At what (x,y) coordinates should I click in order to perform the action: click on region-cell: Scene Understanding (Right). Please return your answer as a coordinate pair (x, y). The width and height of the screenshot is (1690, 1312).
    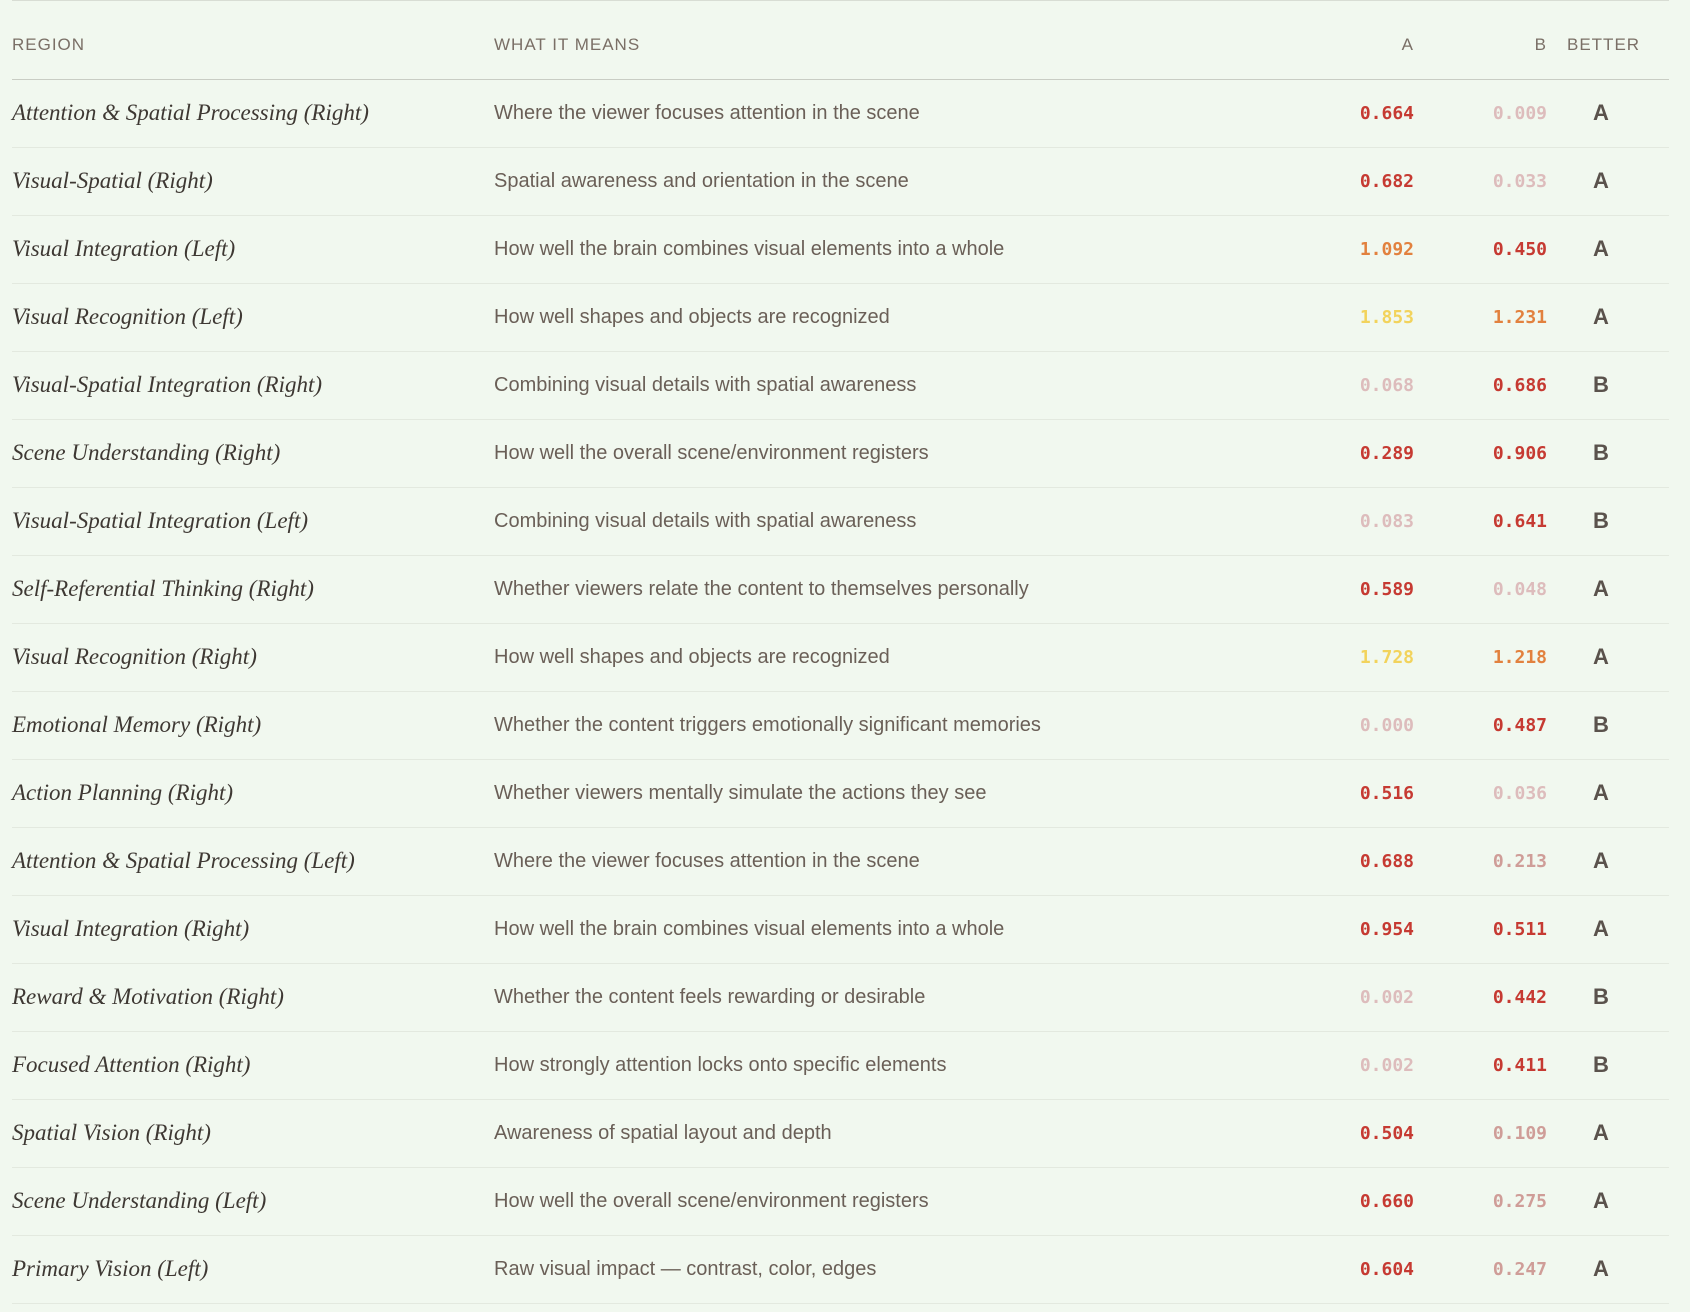
    Looking at the image, I should click on (253, 453).